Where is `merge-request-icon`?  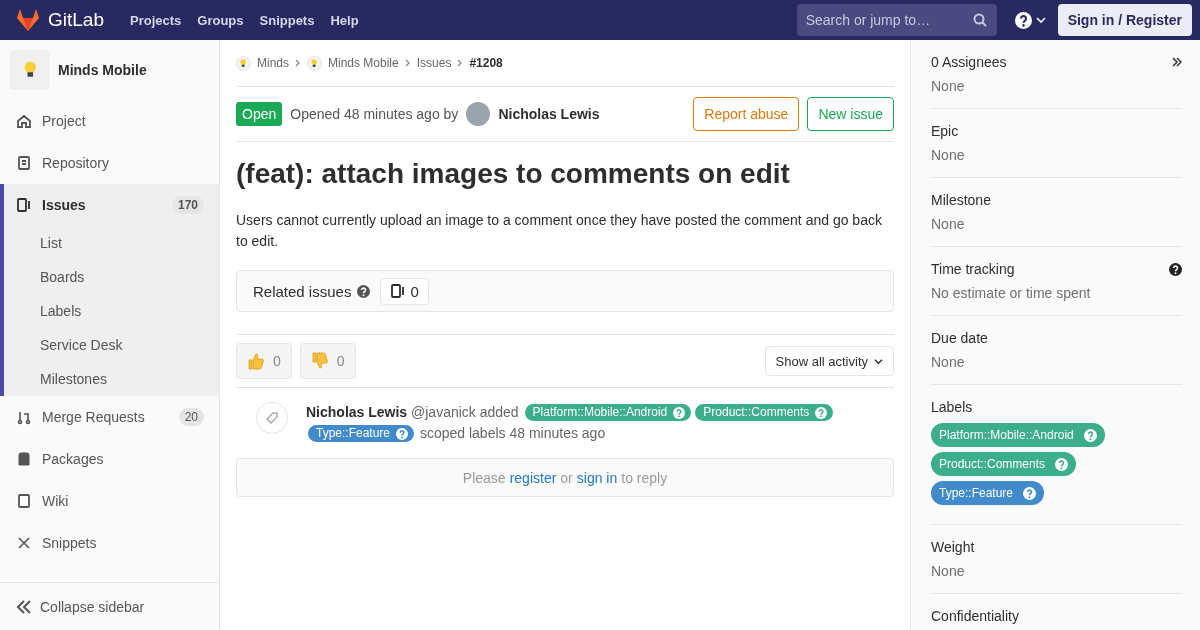
merge-request-icon is located at coordinates (24, 417).